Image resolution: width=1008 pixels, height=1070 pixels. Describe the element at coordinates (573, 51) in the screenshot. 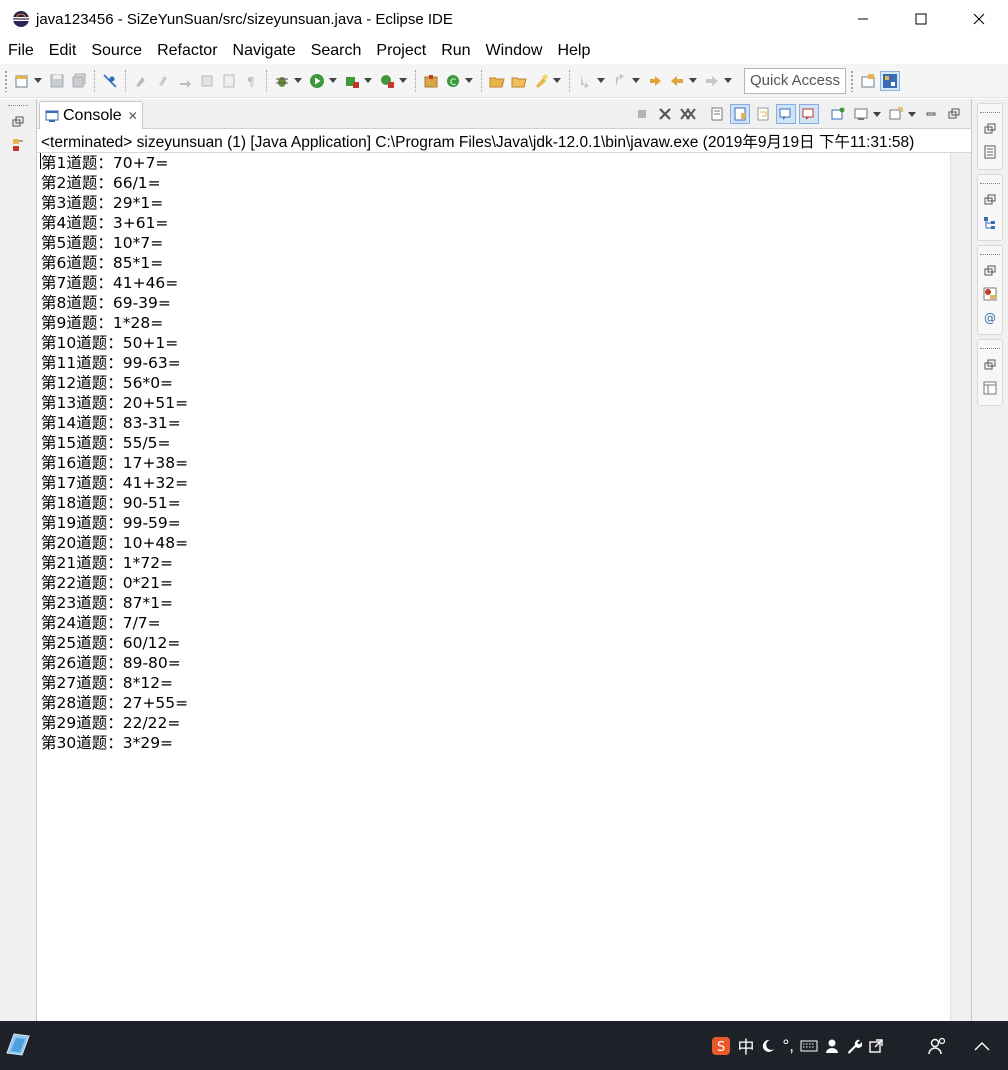

I see `menu-help: Help` at that location.